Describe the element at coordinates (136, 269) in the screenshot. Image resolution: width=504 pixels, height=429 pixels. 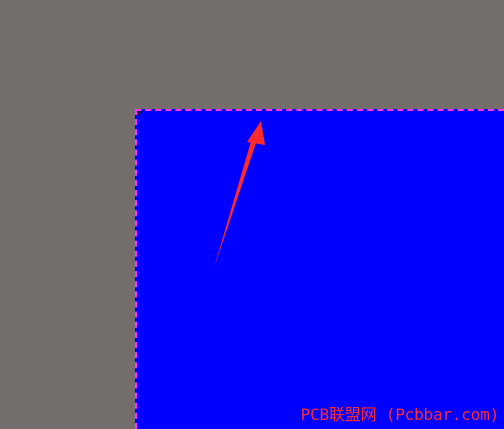
I see `board-outline-left` at that location.